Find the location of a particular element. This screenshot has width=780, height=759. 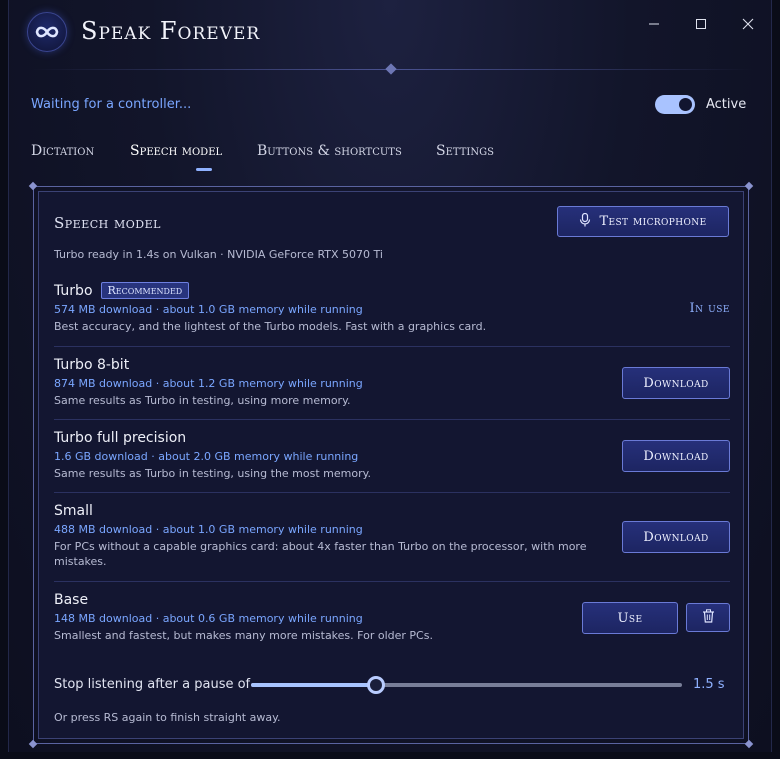

recommended-badge: Recommended is located at coordinates (145, 290).